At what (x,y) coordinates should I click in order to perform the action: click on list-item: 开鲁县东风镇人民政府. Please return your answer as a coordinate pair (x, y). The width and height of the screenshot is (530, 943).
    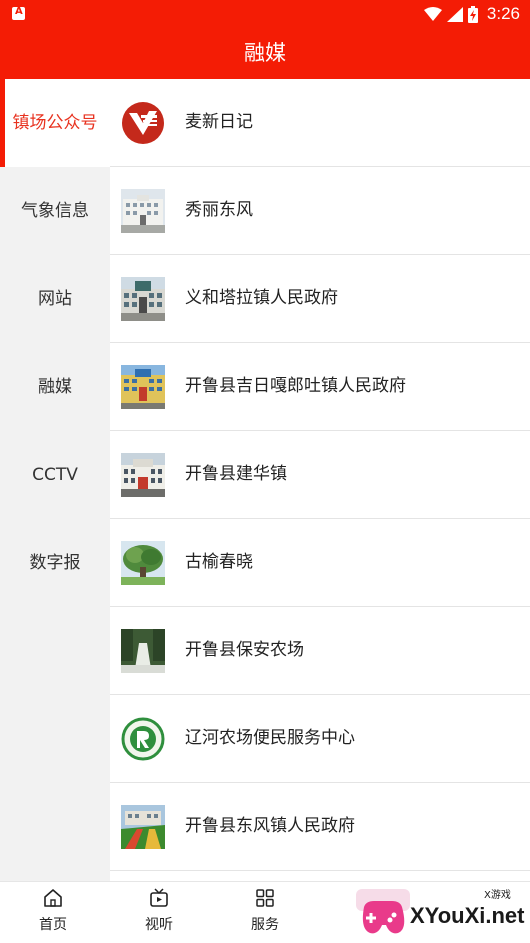
    Looking at the image, I should click on (320, 827).